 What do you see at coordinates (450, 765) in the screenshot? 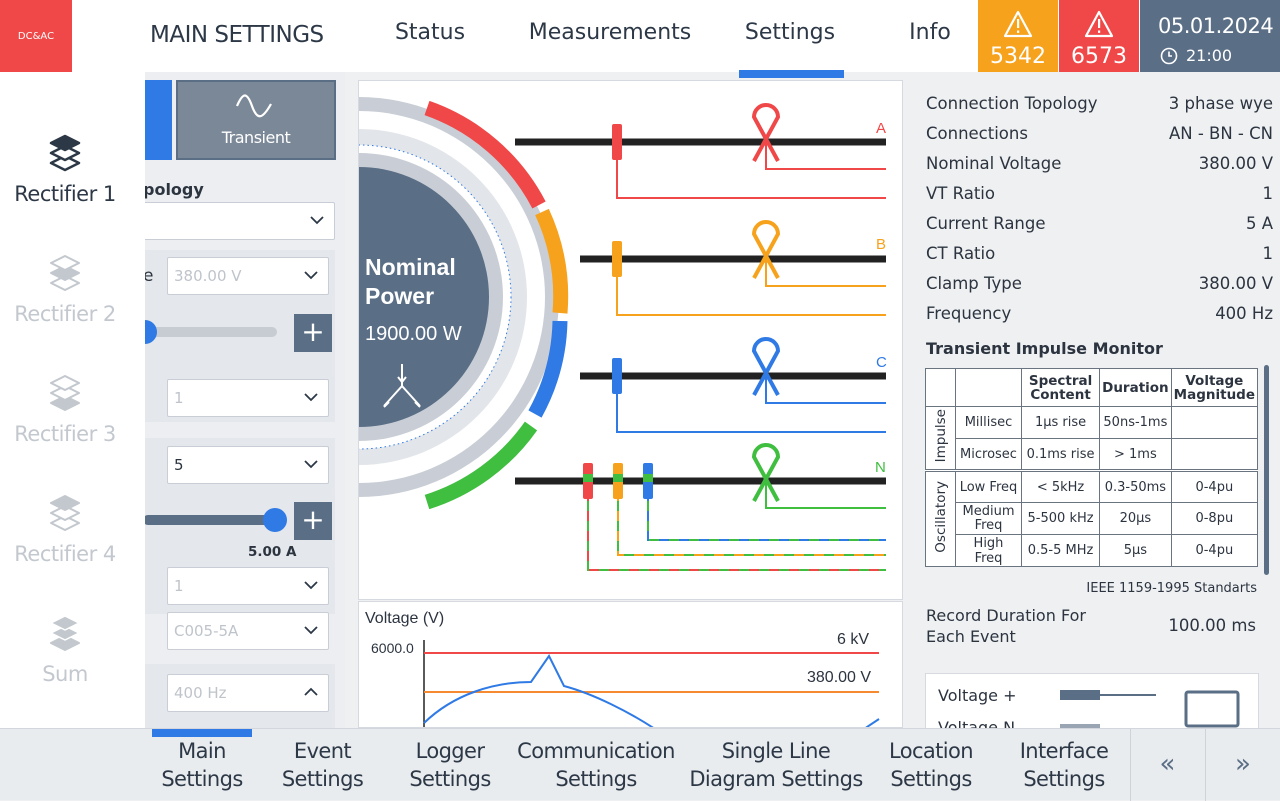
I see `nav-logger-settings: Logger Settings` at bounding box center [450, 765].